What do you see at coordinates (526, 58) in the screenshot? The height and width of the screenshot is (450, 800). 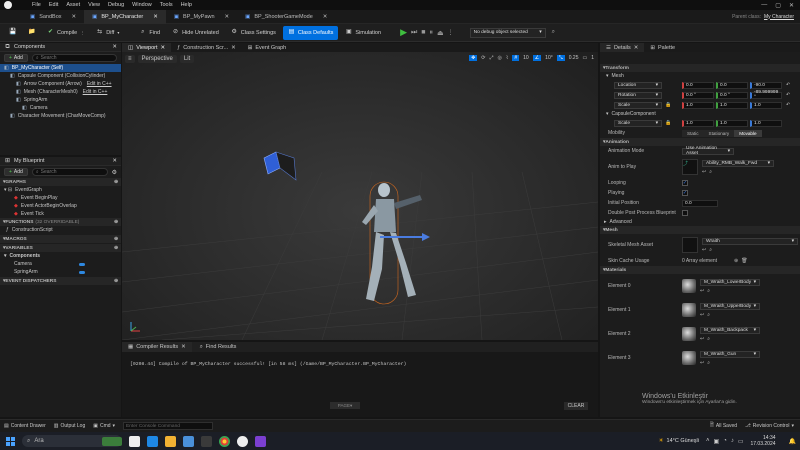 I see `grid-snap-value: 10` at bounding box center [526, 58].